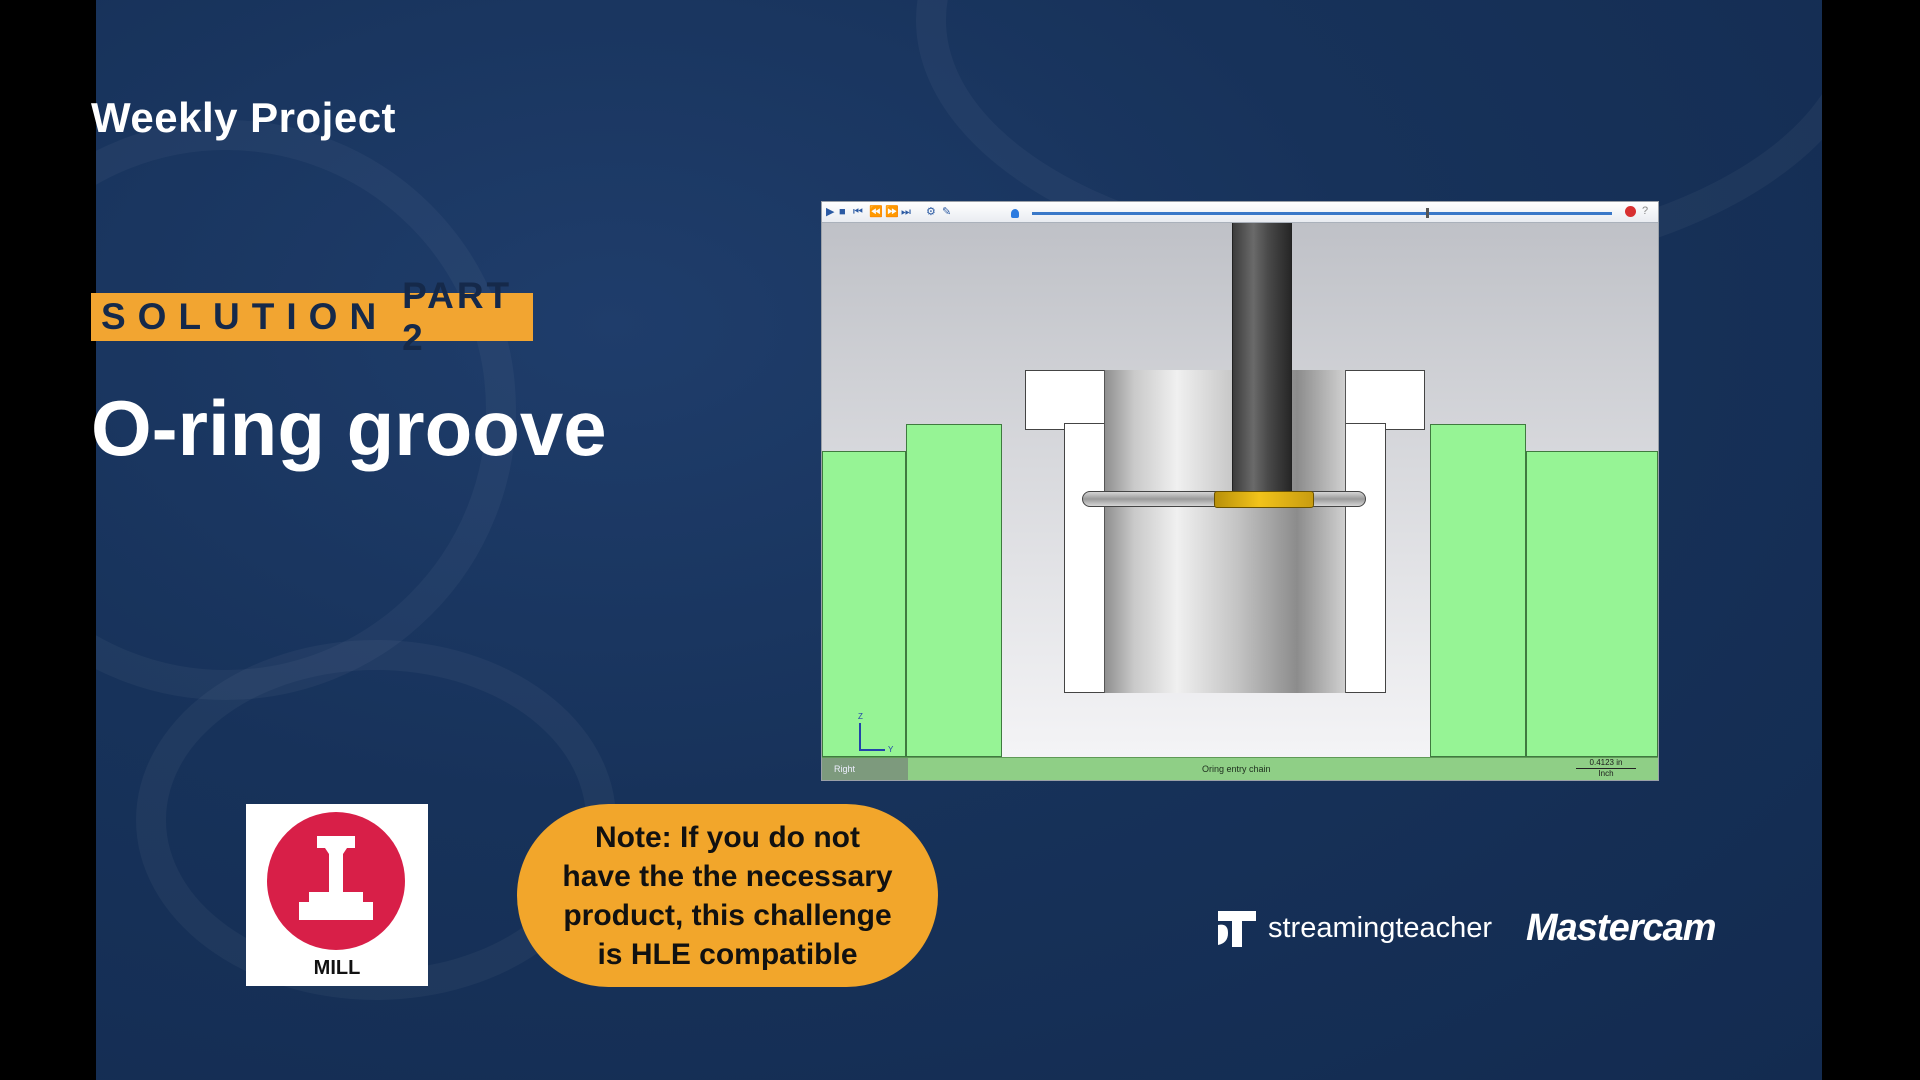  Describe the element at coordinates (830, 212) in the screenshot. I see `play-icon: ▶` at that location.